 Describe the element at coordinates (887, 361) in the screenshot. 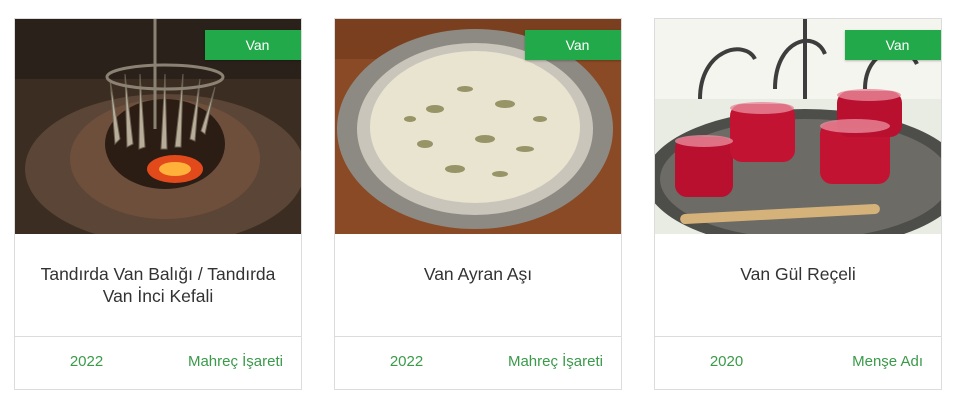

I see `card-type: Menşe Adı` at that location.